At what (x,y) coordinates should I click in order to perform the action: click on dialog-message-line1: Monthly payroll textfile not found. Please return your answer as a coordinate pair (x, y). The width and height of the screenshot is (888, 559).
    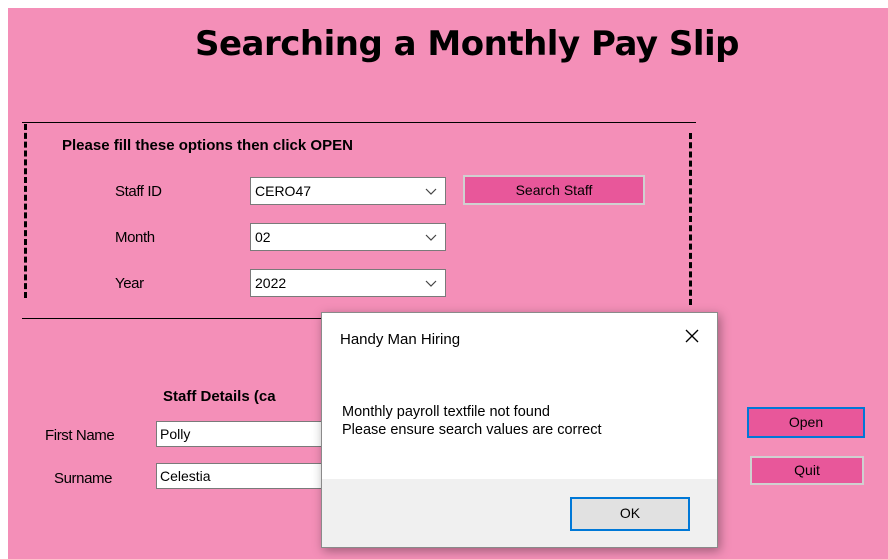
    Looking at the image, I should click on (446, 412).